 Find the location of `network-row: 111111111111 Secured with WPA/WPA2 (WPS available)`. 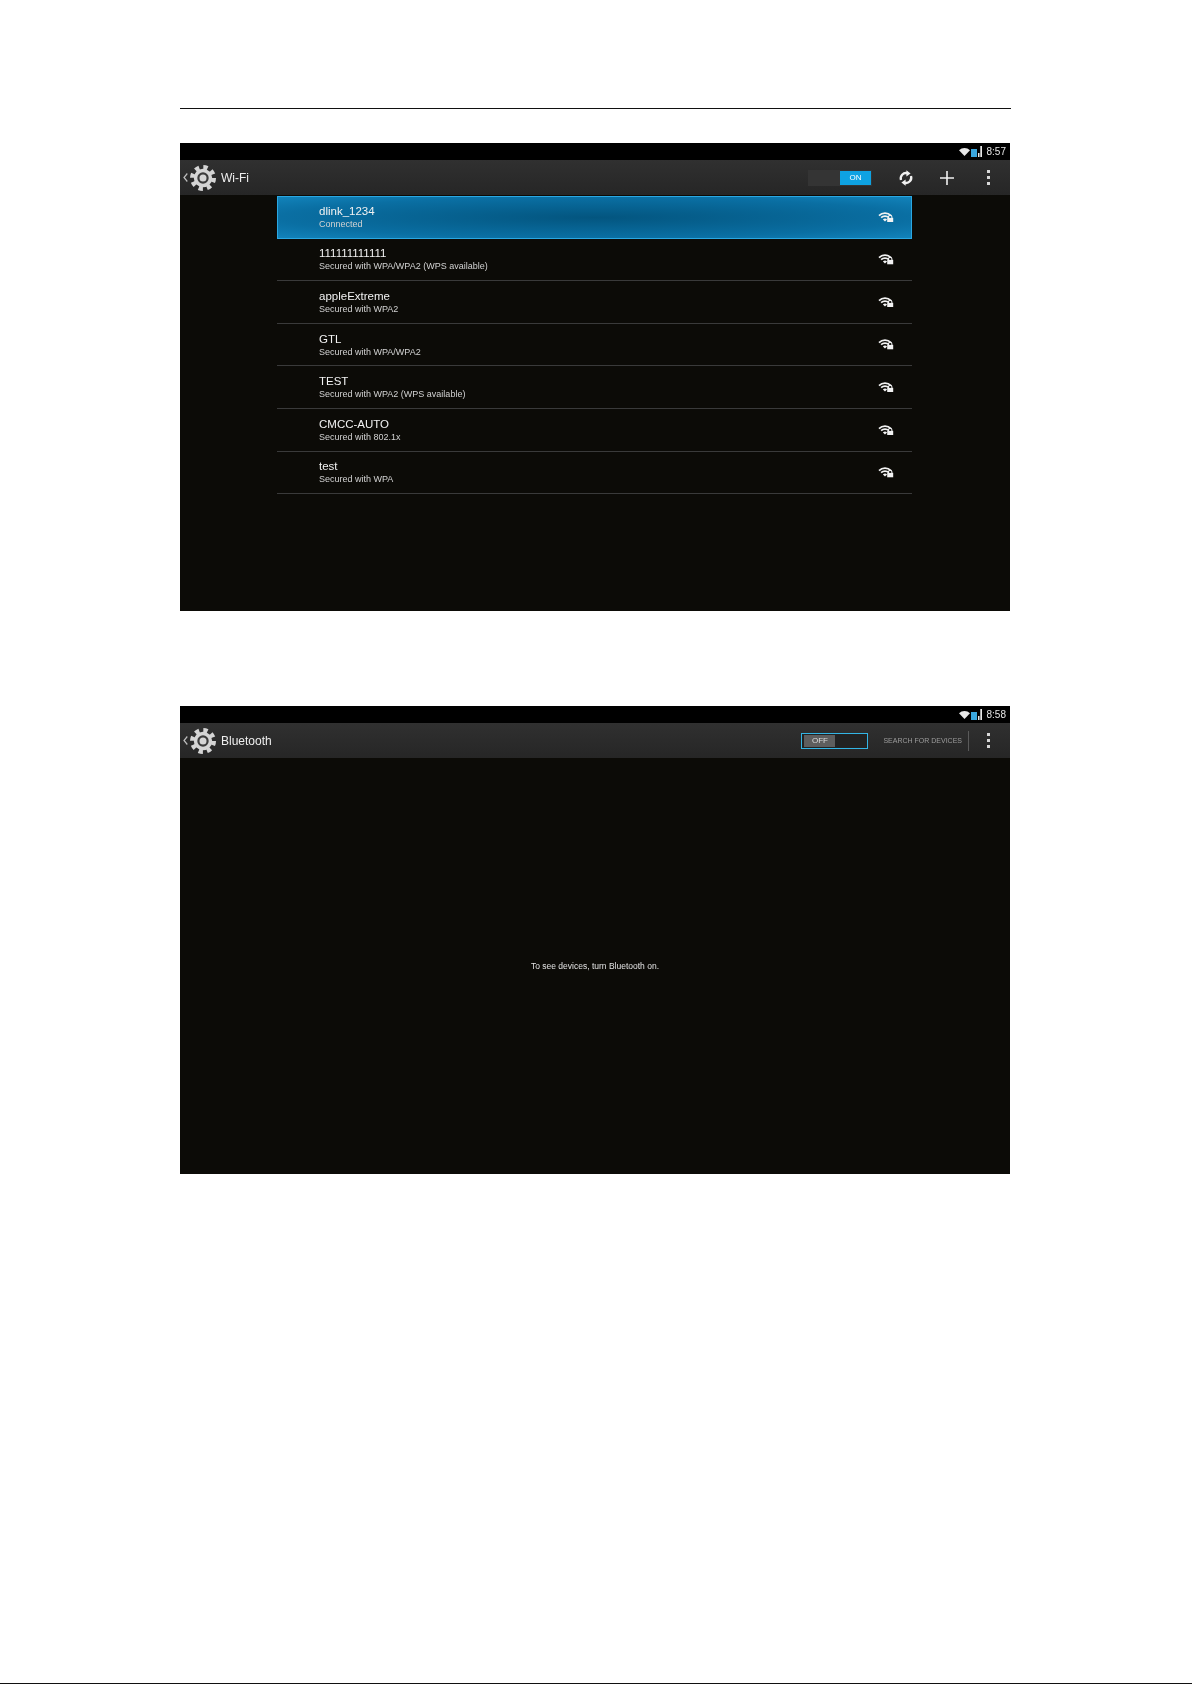

network-row: 111111111111 Secured with WPA/WPA2 (WPS available) is located at coordinates (594, 260).